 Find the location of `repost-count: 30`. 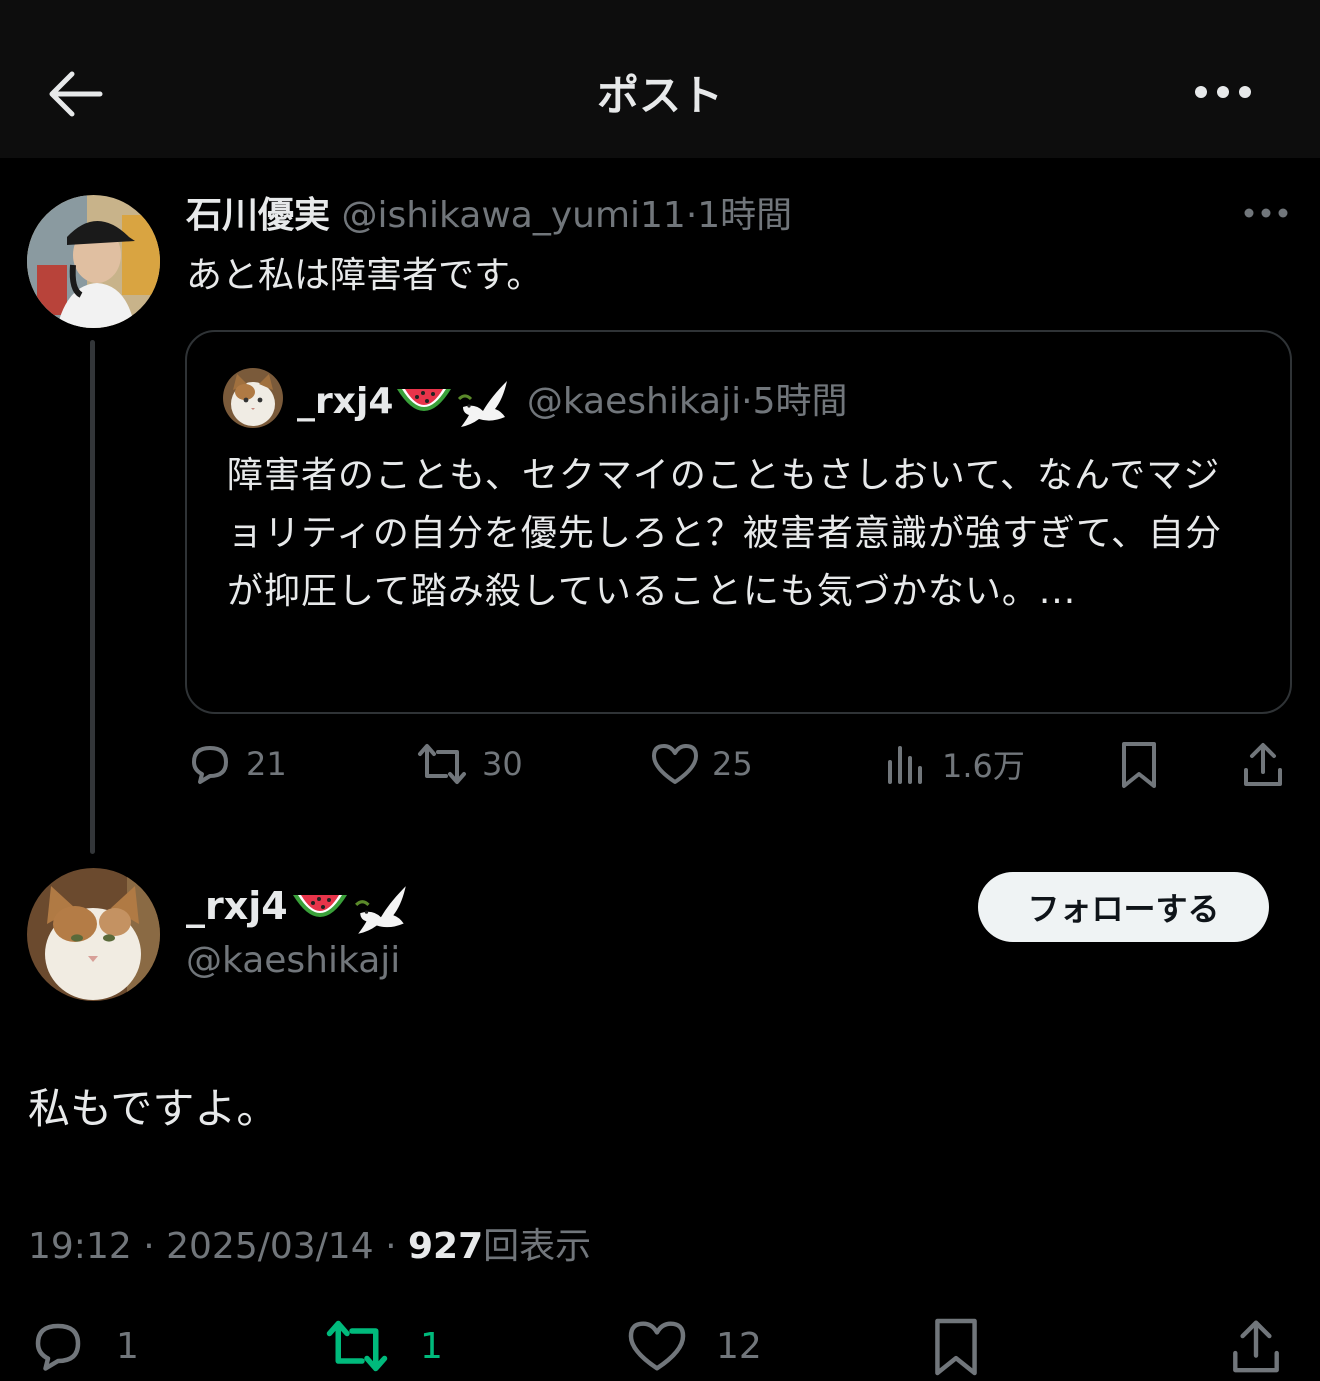

repost-count: 30 is located at coordinates (502, 764).